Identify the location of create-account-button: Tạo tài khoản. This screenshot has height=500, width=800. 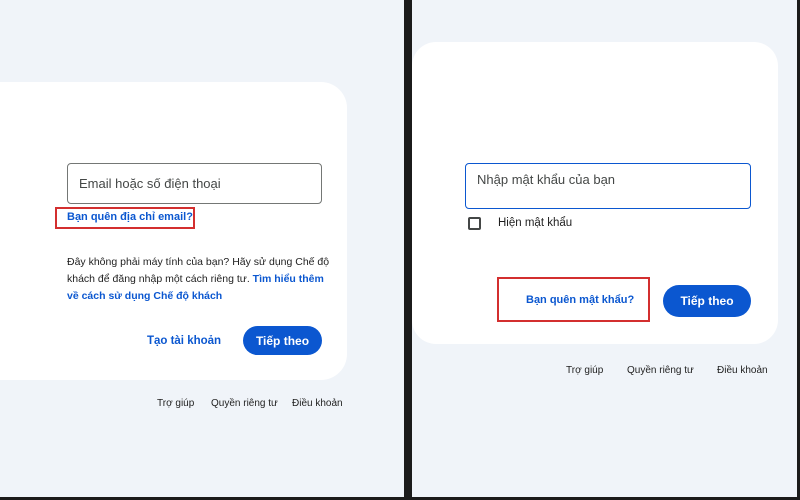
(184, 341).